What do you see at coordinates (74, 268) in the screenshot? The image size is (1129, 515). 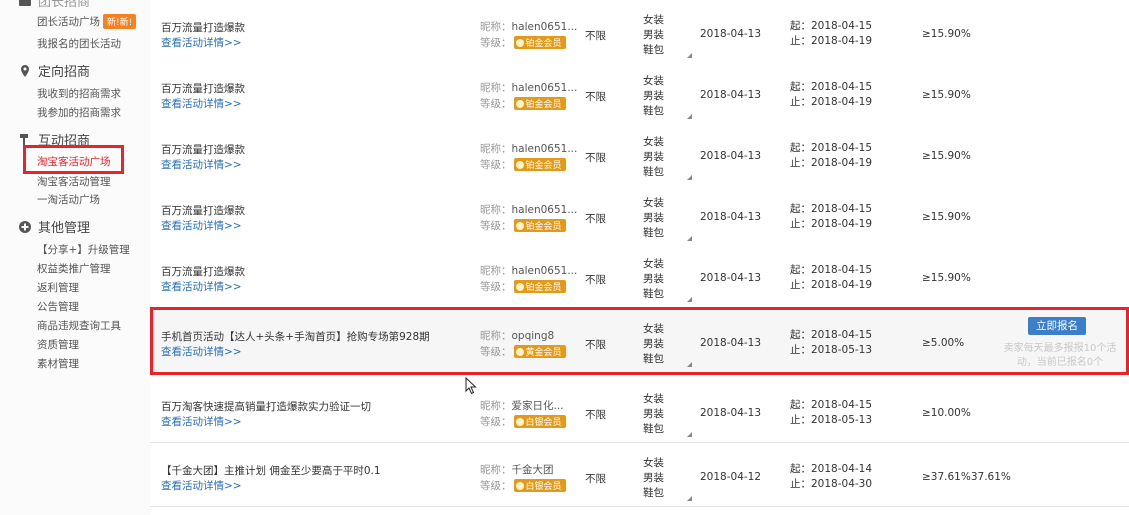 I see `sidebar-item: 权益类推广管理` at bounding box center [74, 268].